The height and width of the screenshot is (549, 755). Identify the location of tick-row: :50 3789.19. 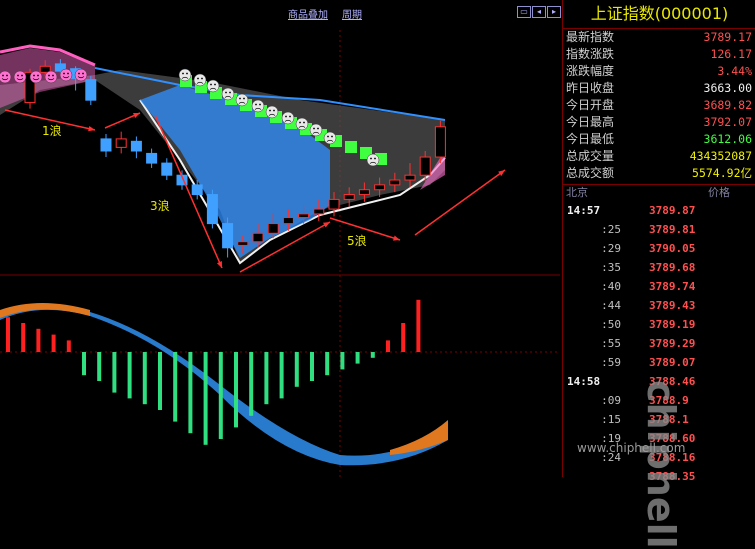
(659, 324).